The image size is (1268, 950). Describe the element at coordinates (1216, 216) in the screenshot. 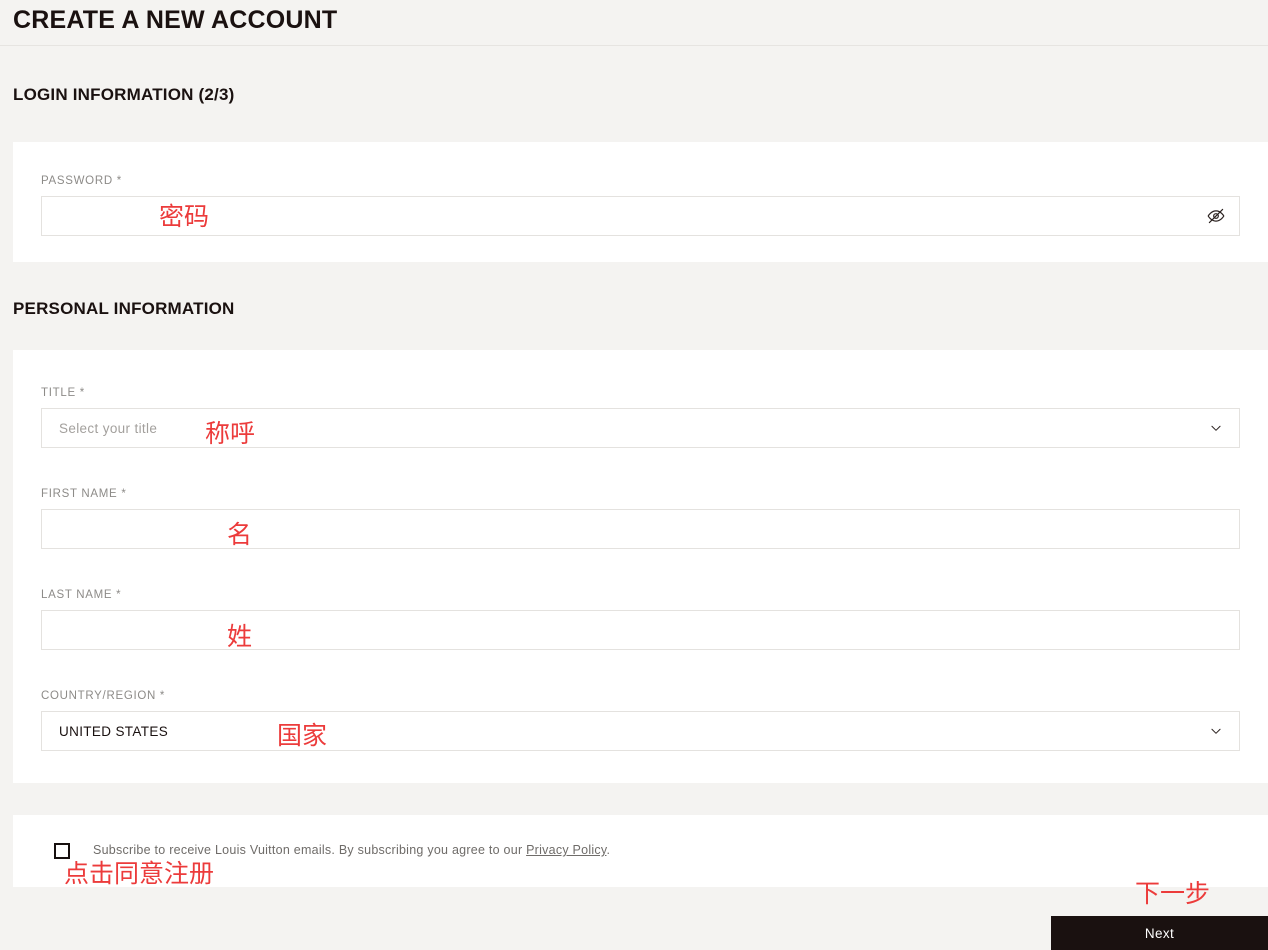

I see `eye-slash-icon` at that location.